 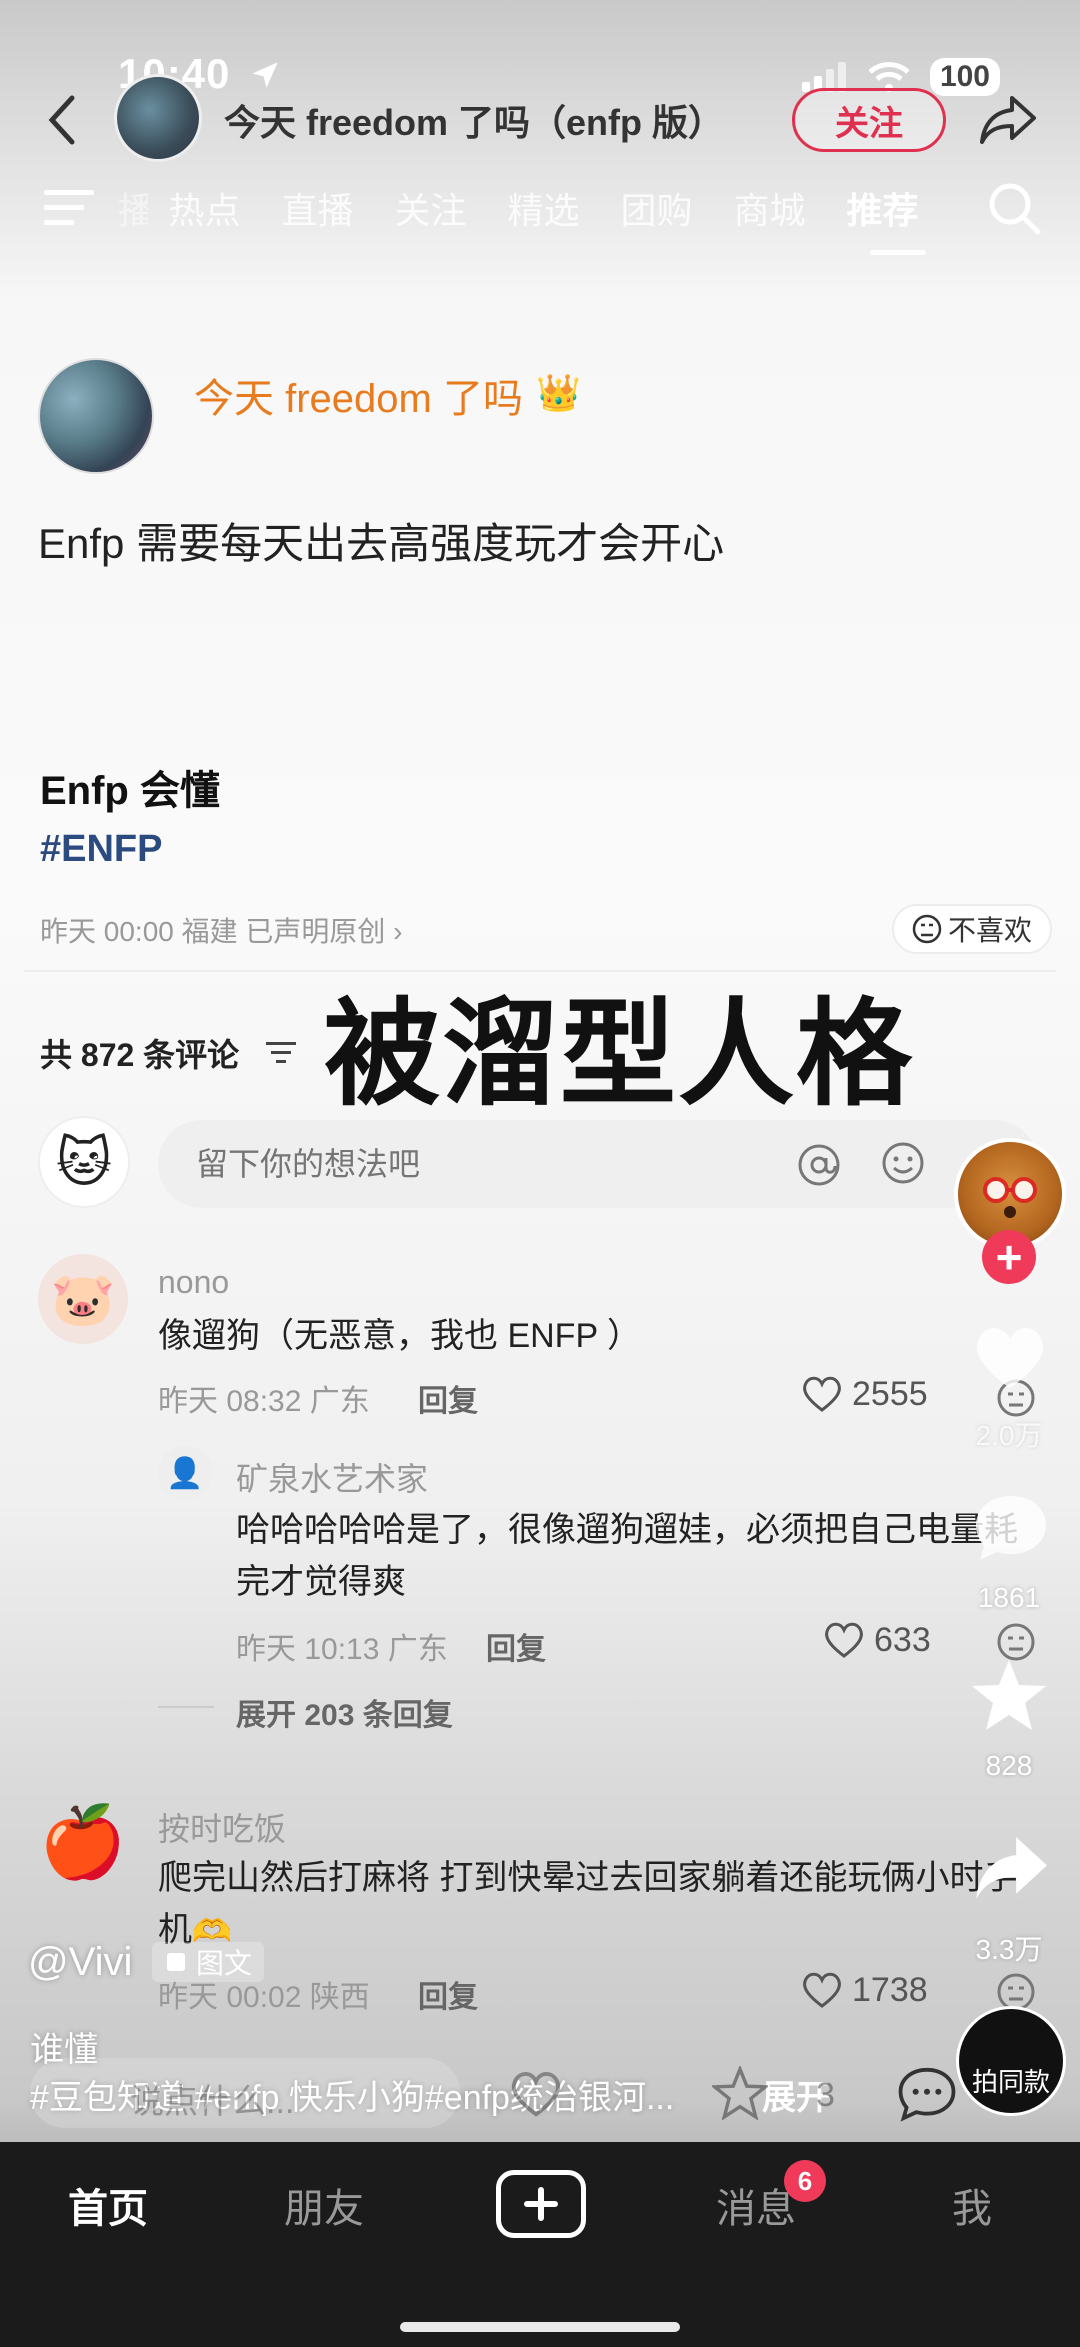 I want to click on comment-text-line1: 爬完山然后打麻将 打到快晕过去回家躺着还能玩俩小时手, so click(x=588, y=1878).